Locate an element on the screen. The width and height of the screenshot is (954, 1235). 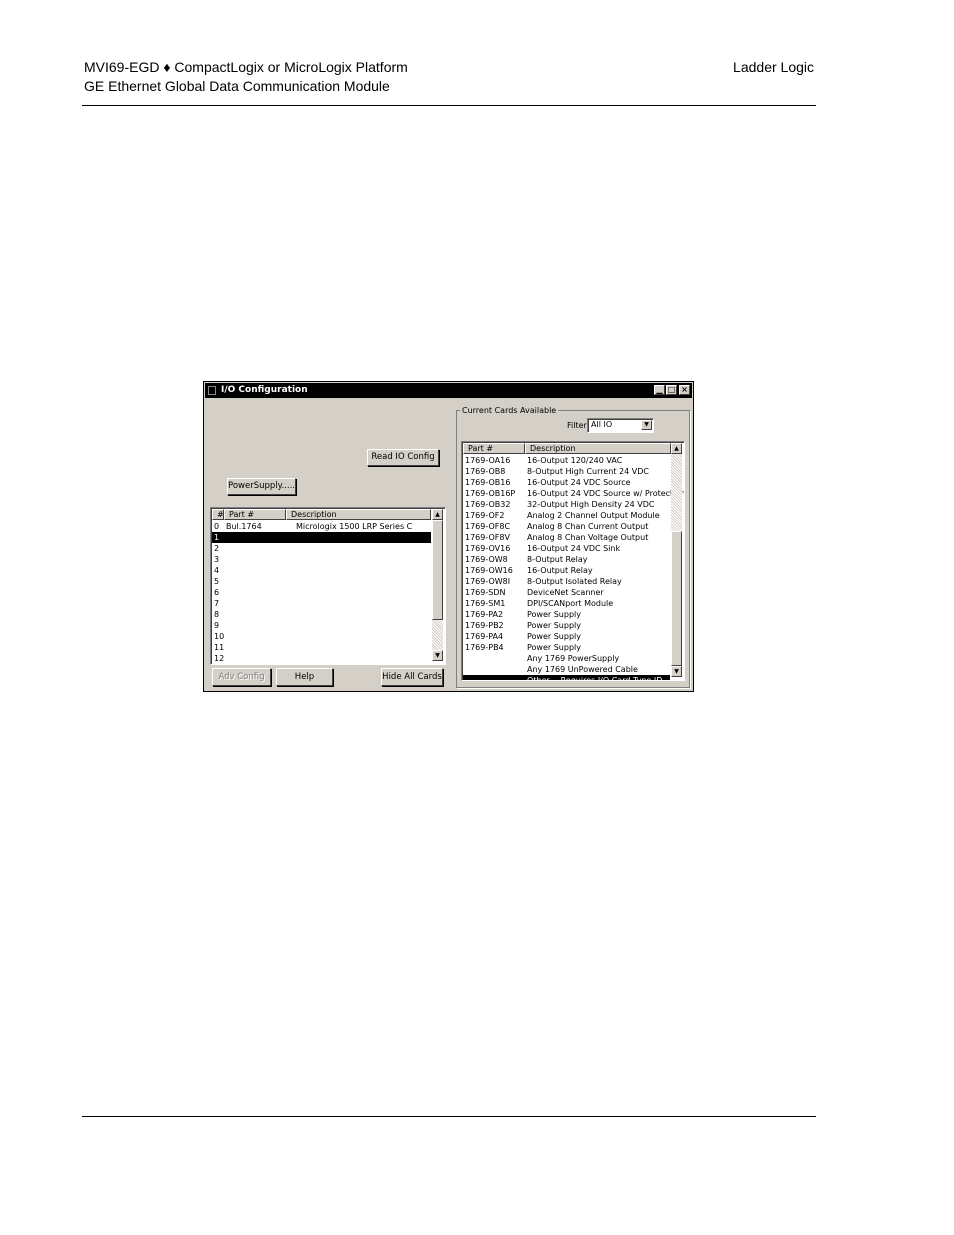
slot-row: 3 is located at coordinates (321, 559).